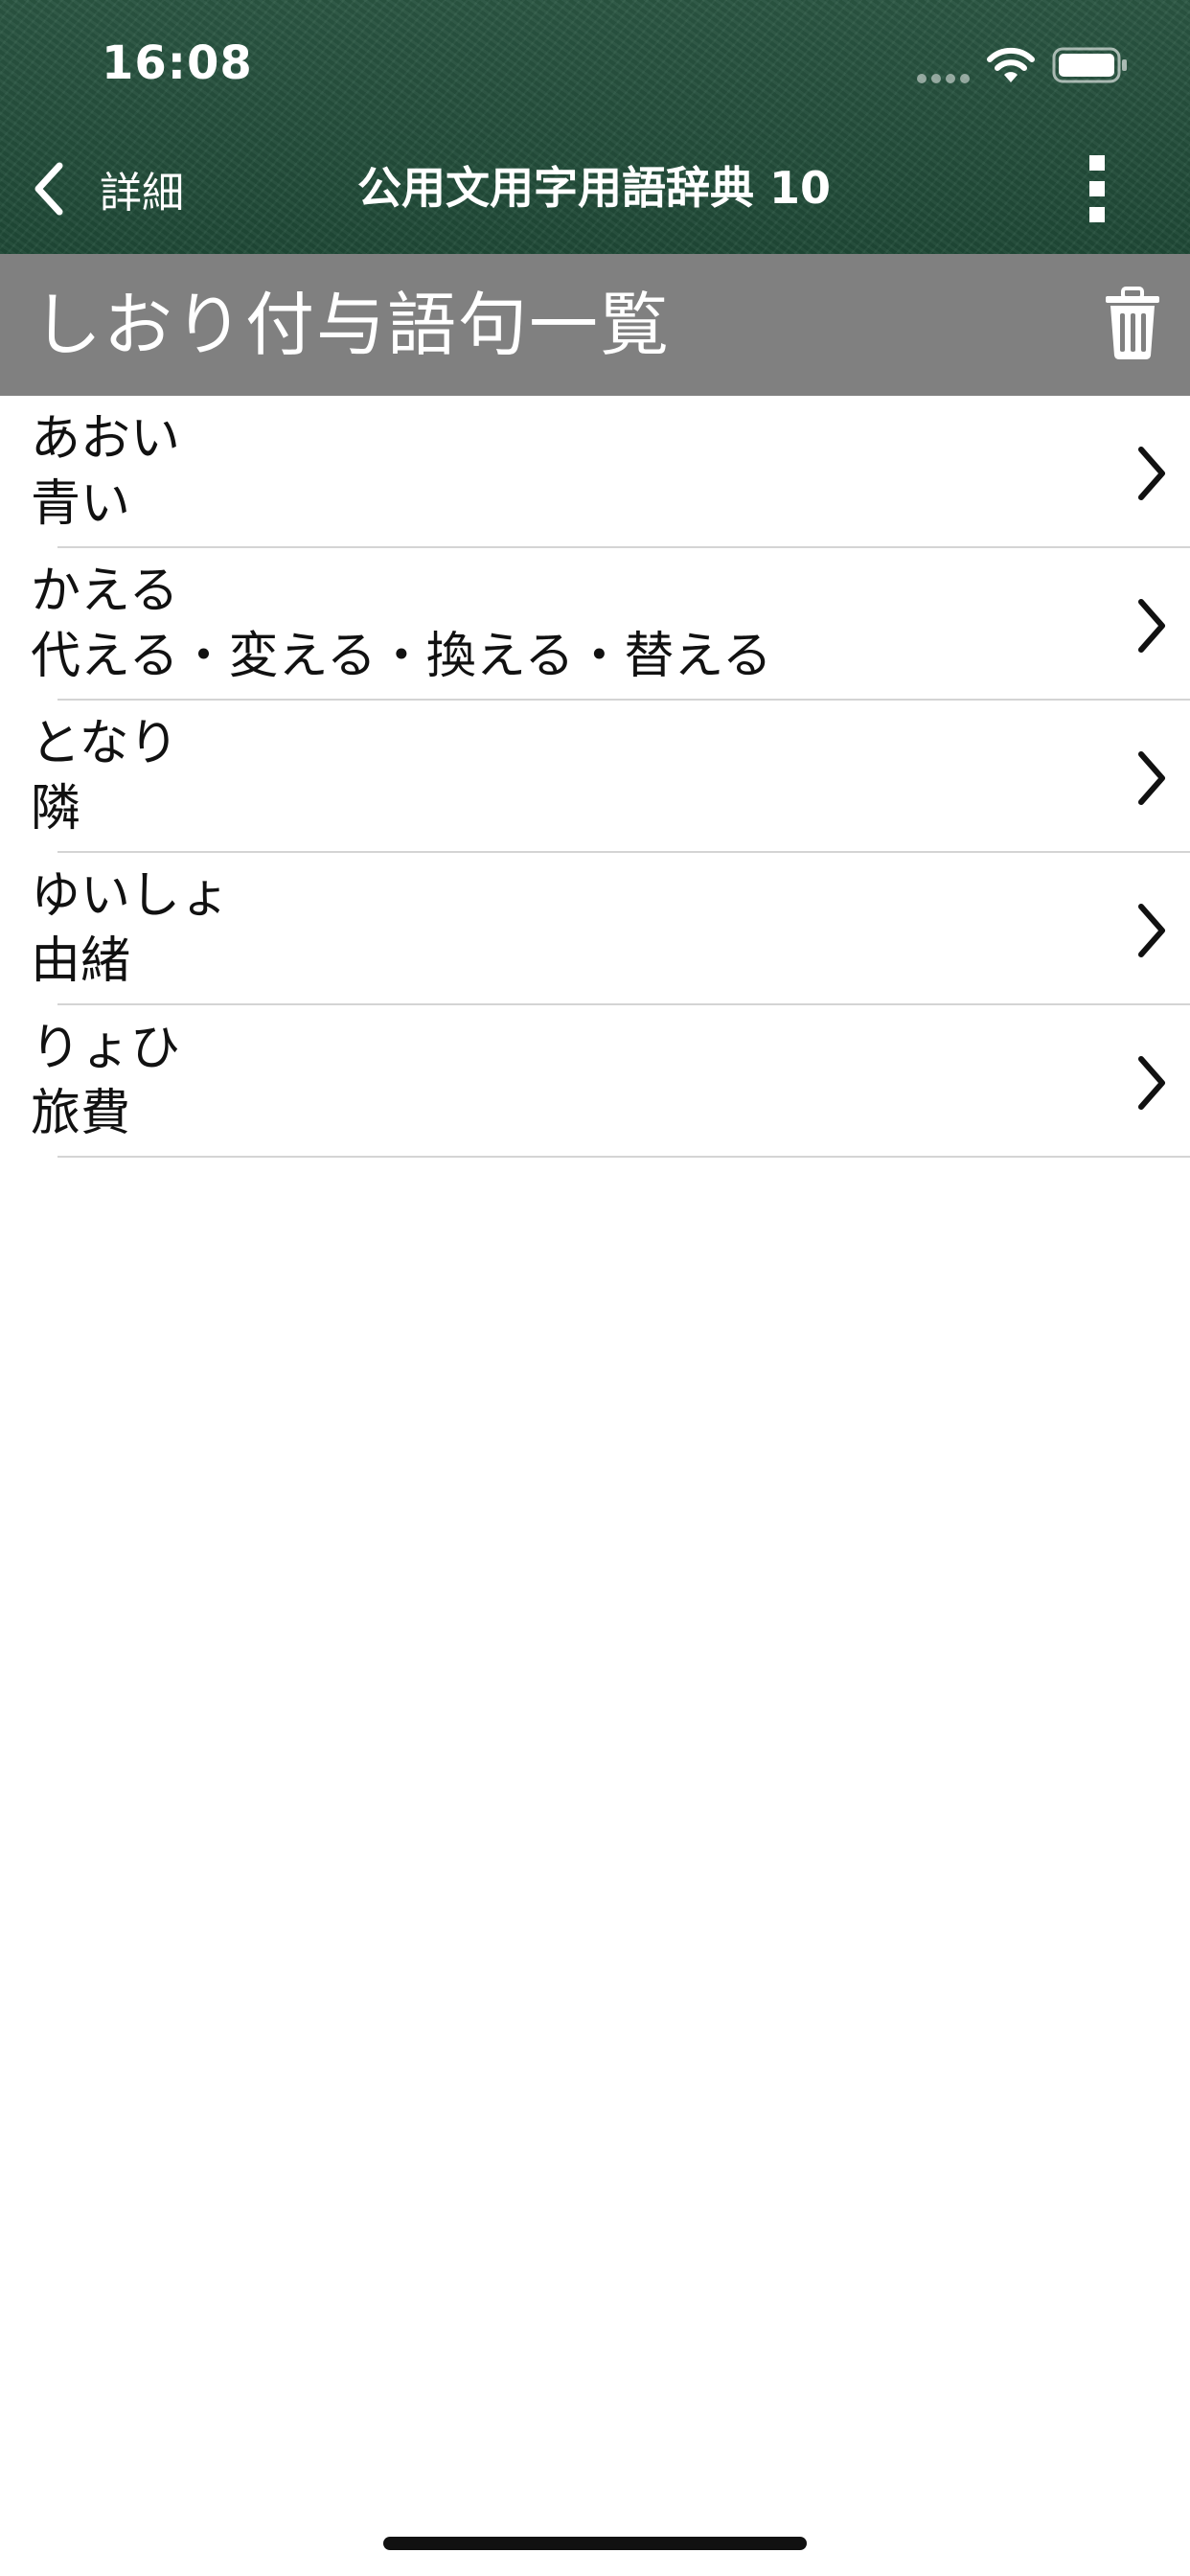 Image resolution: width=1190 pixels, height=2576 pixels. Describe the element at coordinates (595, 2543) in the screenshot. I see `home-indicator` at that location.